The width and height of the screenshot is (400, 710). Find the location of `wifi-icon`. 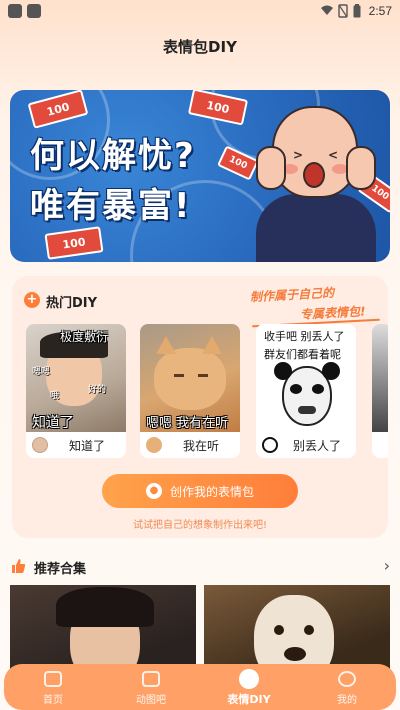

wifi-icon is located at coordinates (327, 10).